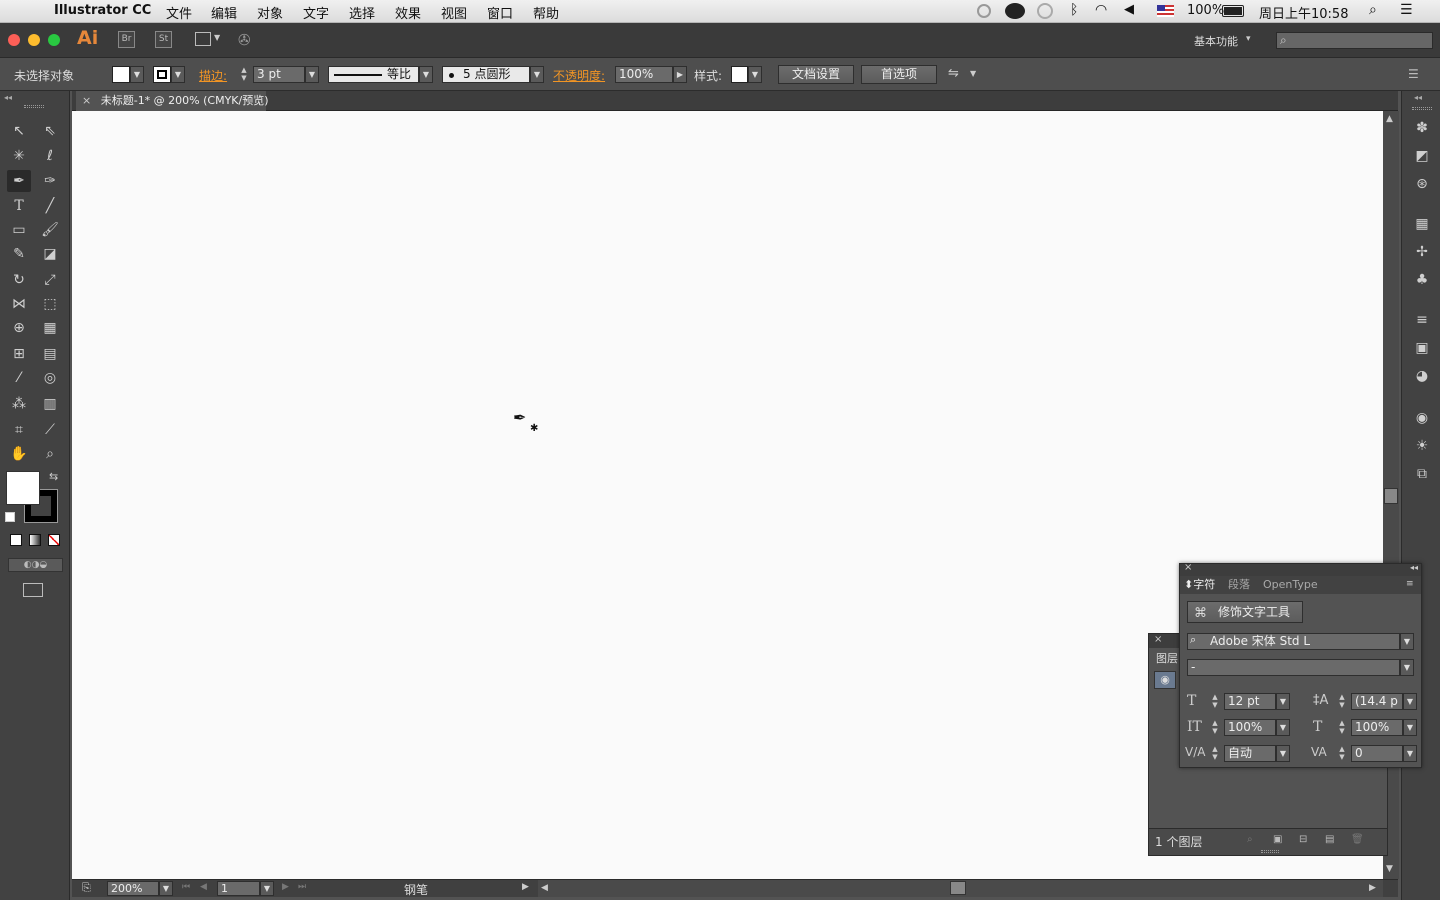  Describe the element at coordinates (50, 156) in the screenshot. I see `lasso-tool-icon: ℓ` at that location.